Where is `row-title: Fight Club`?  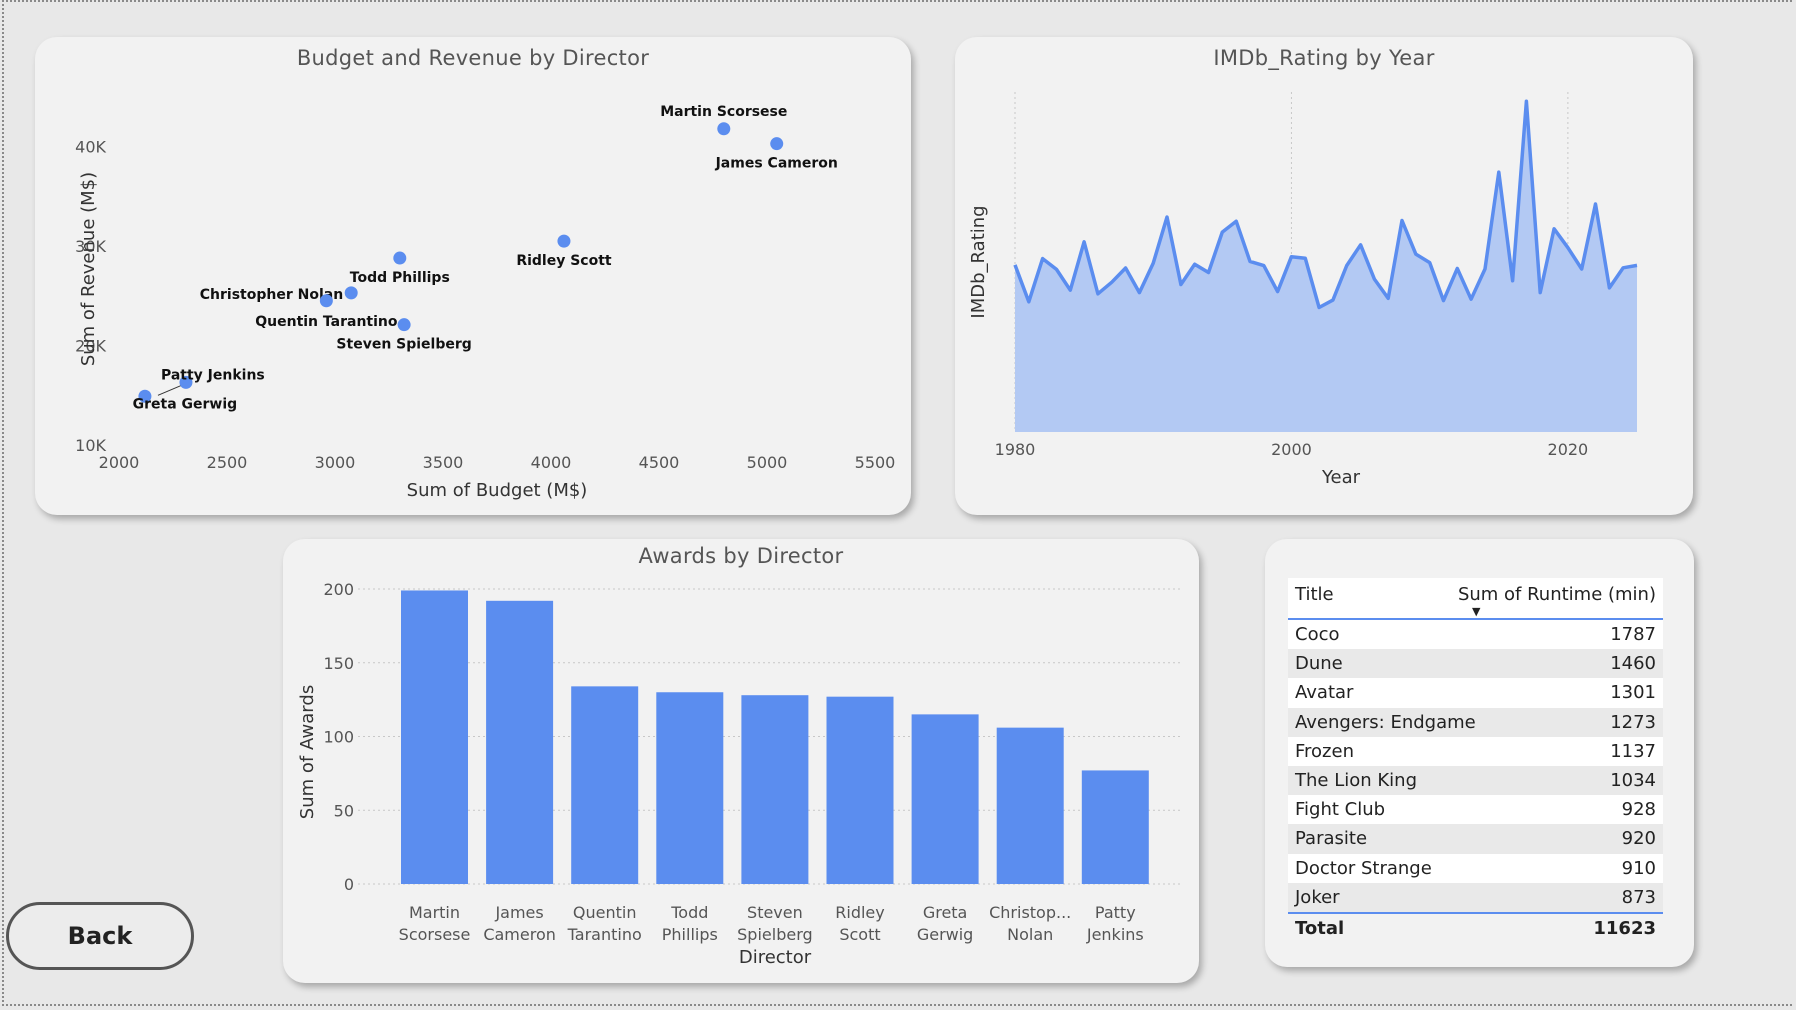 row-title: Fight Club is located at coordinates (1340, 810).